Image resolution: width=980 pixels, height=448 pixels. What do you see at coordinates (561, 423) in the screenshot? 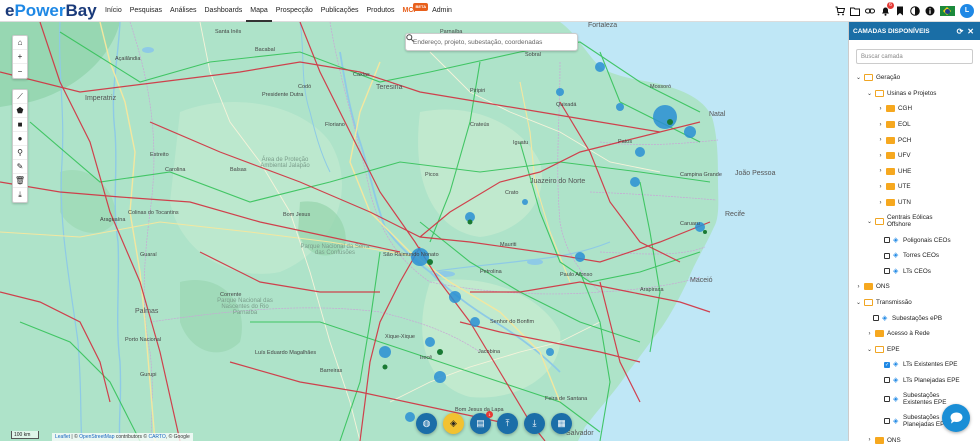
I see `report-button: ▦` at bounding box center [561, 423].